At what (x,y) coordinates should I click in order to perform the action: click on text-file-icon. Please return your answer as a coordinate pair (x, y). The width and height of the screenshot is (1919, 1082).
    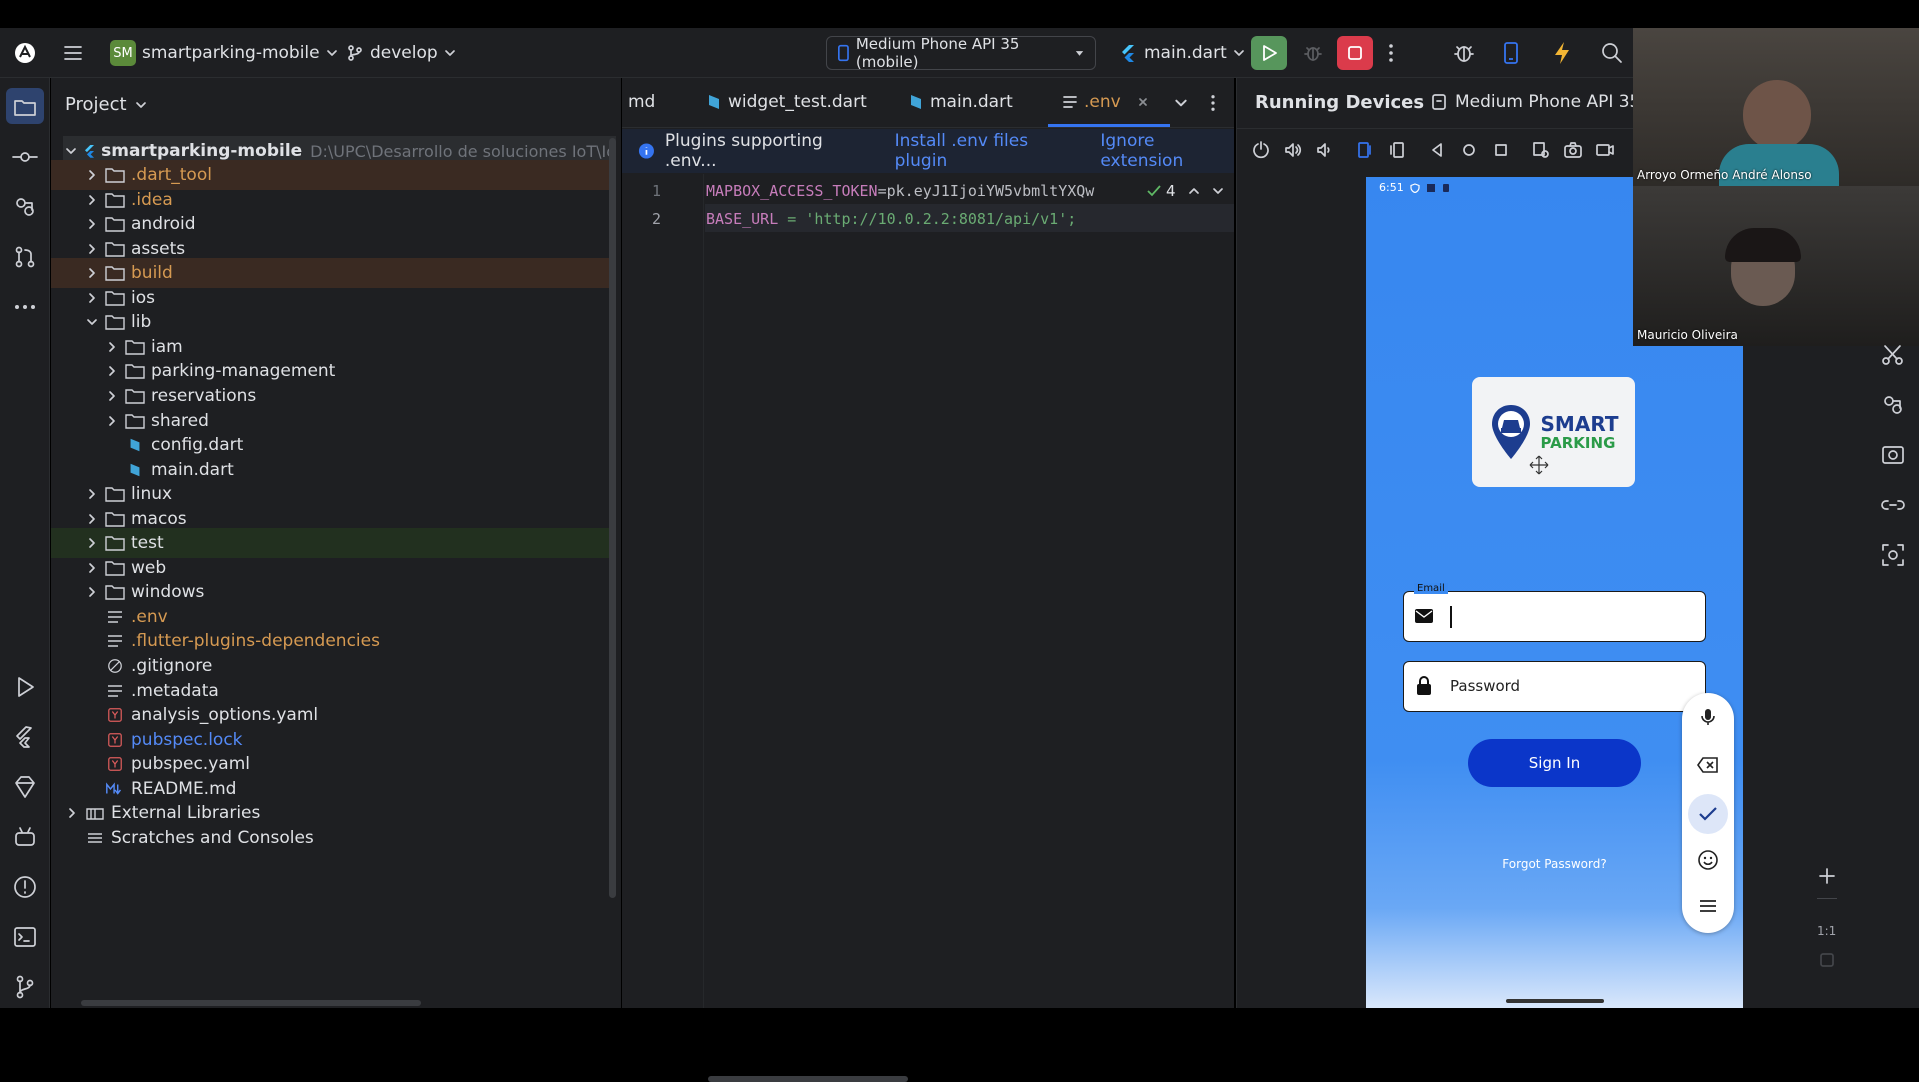
    Looking at the image, I should click on (115, 617).